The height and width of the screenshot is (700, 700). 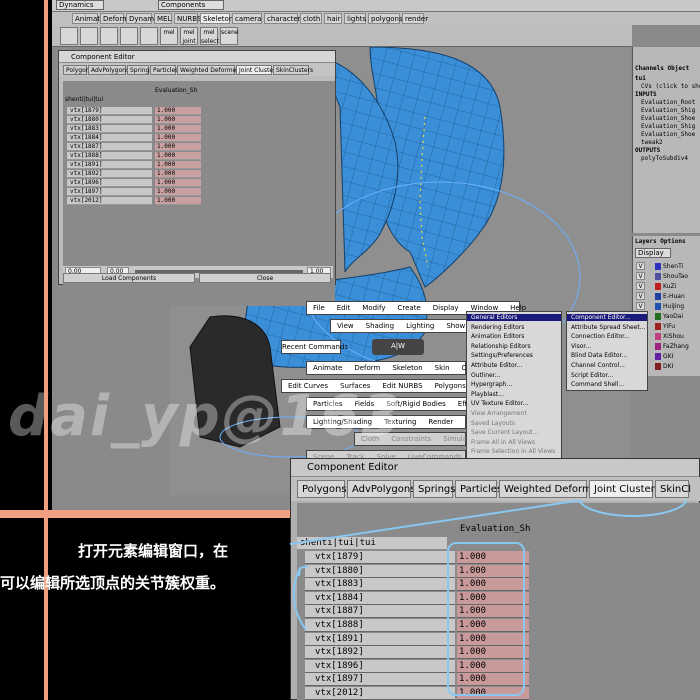 I want to click on small-editor-tab: AdvPolygons, so click(x=108, y=70).